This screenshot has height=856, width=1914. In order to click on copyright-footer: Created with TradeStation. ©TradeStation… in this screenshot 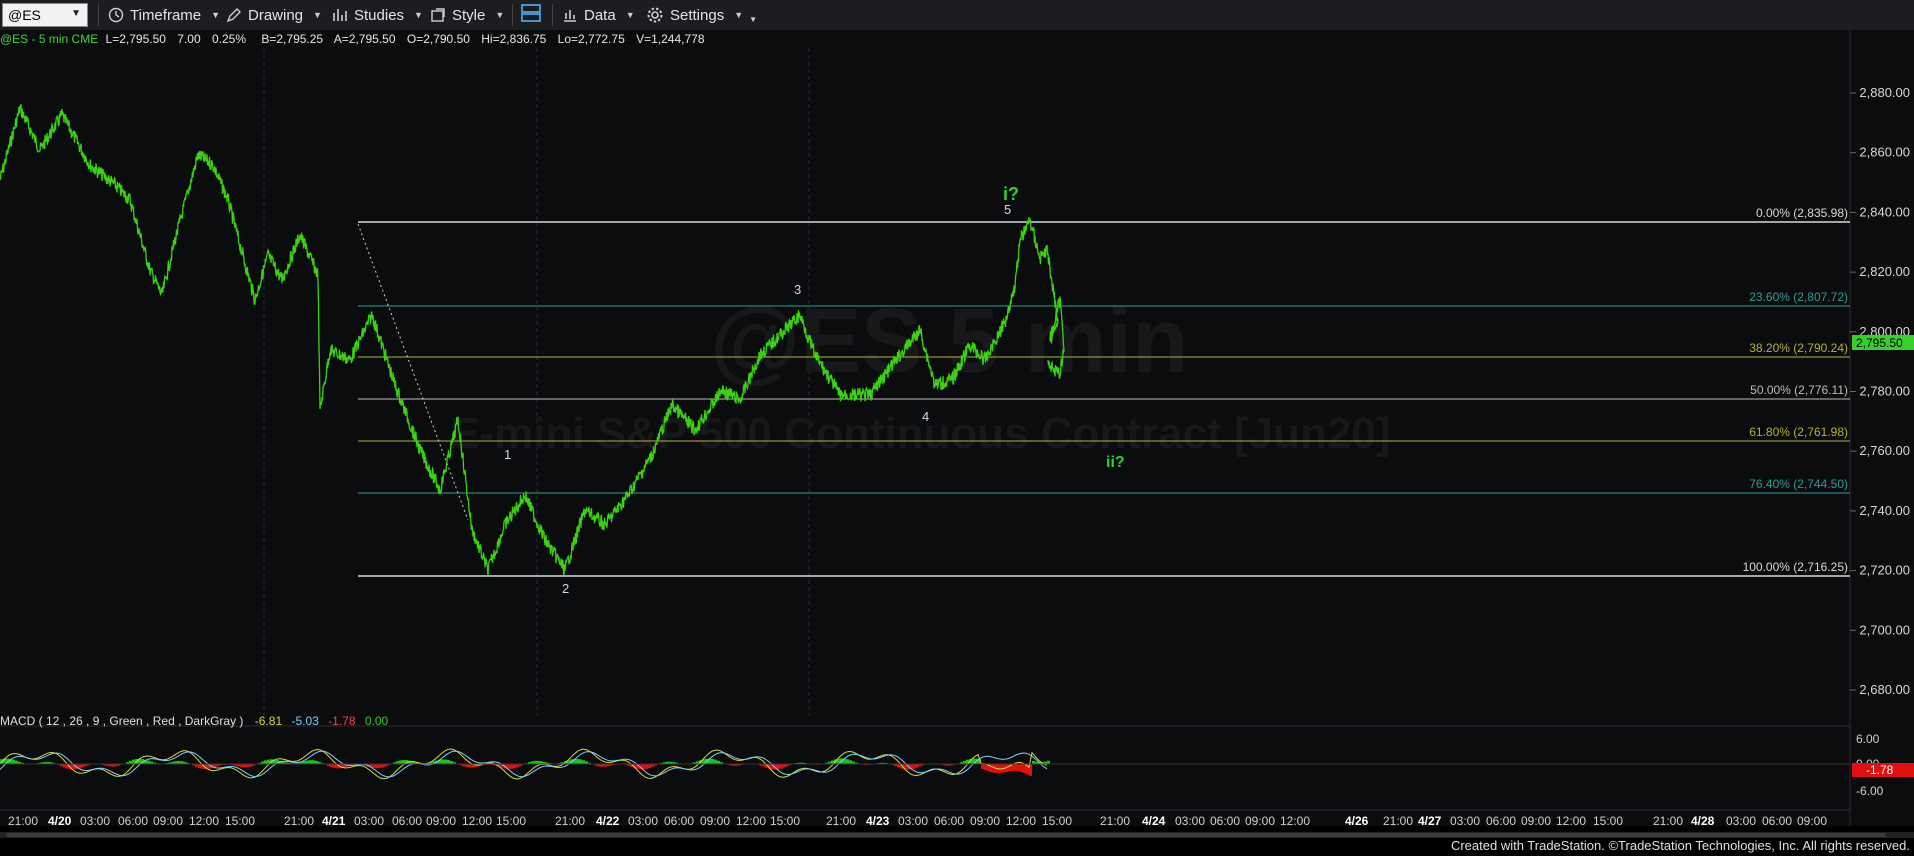, I will do `click(1680, 845)`.